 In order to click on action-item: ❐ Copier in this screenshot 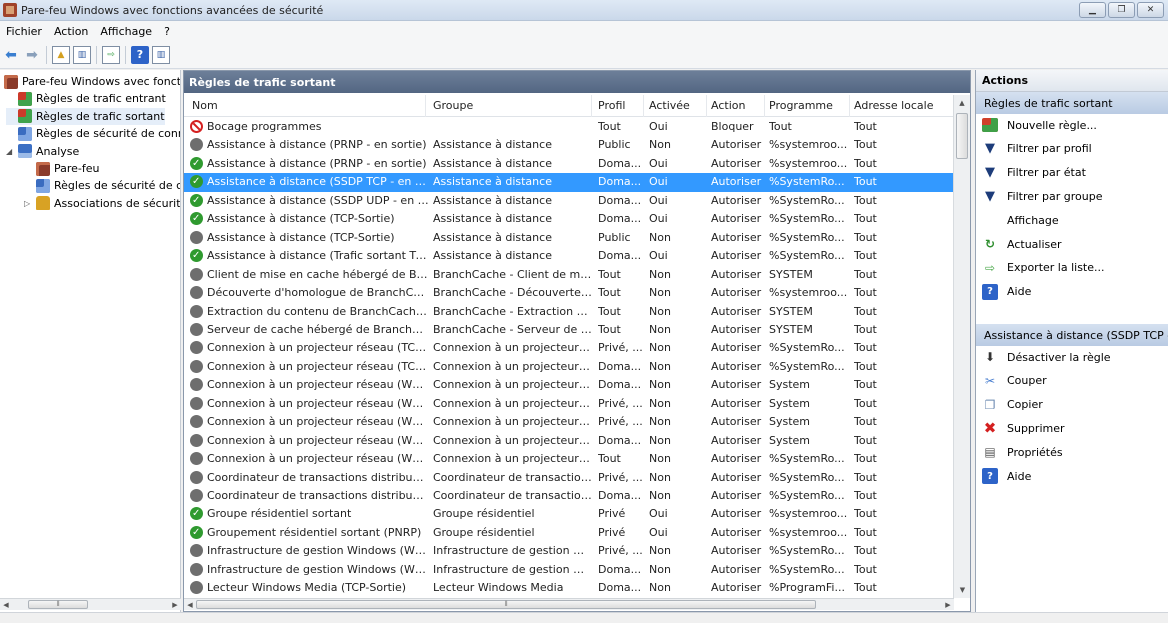, I will do `click(1072, 405)`.